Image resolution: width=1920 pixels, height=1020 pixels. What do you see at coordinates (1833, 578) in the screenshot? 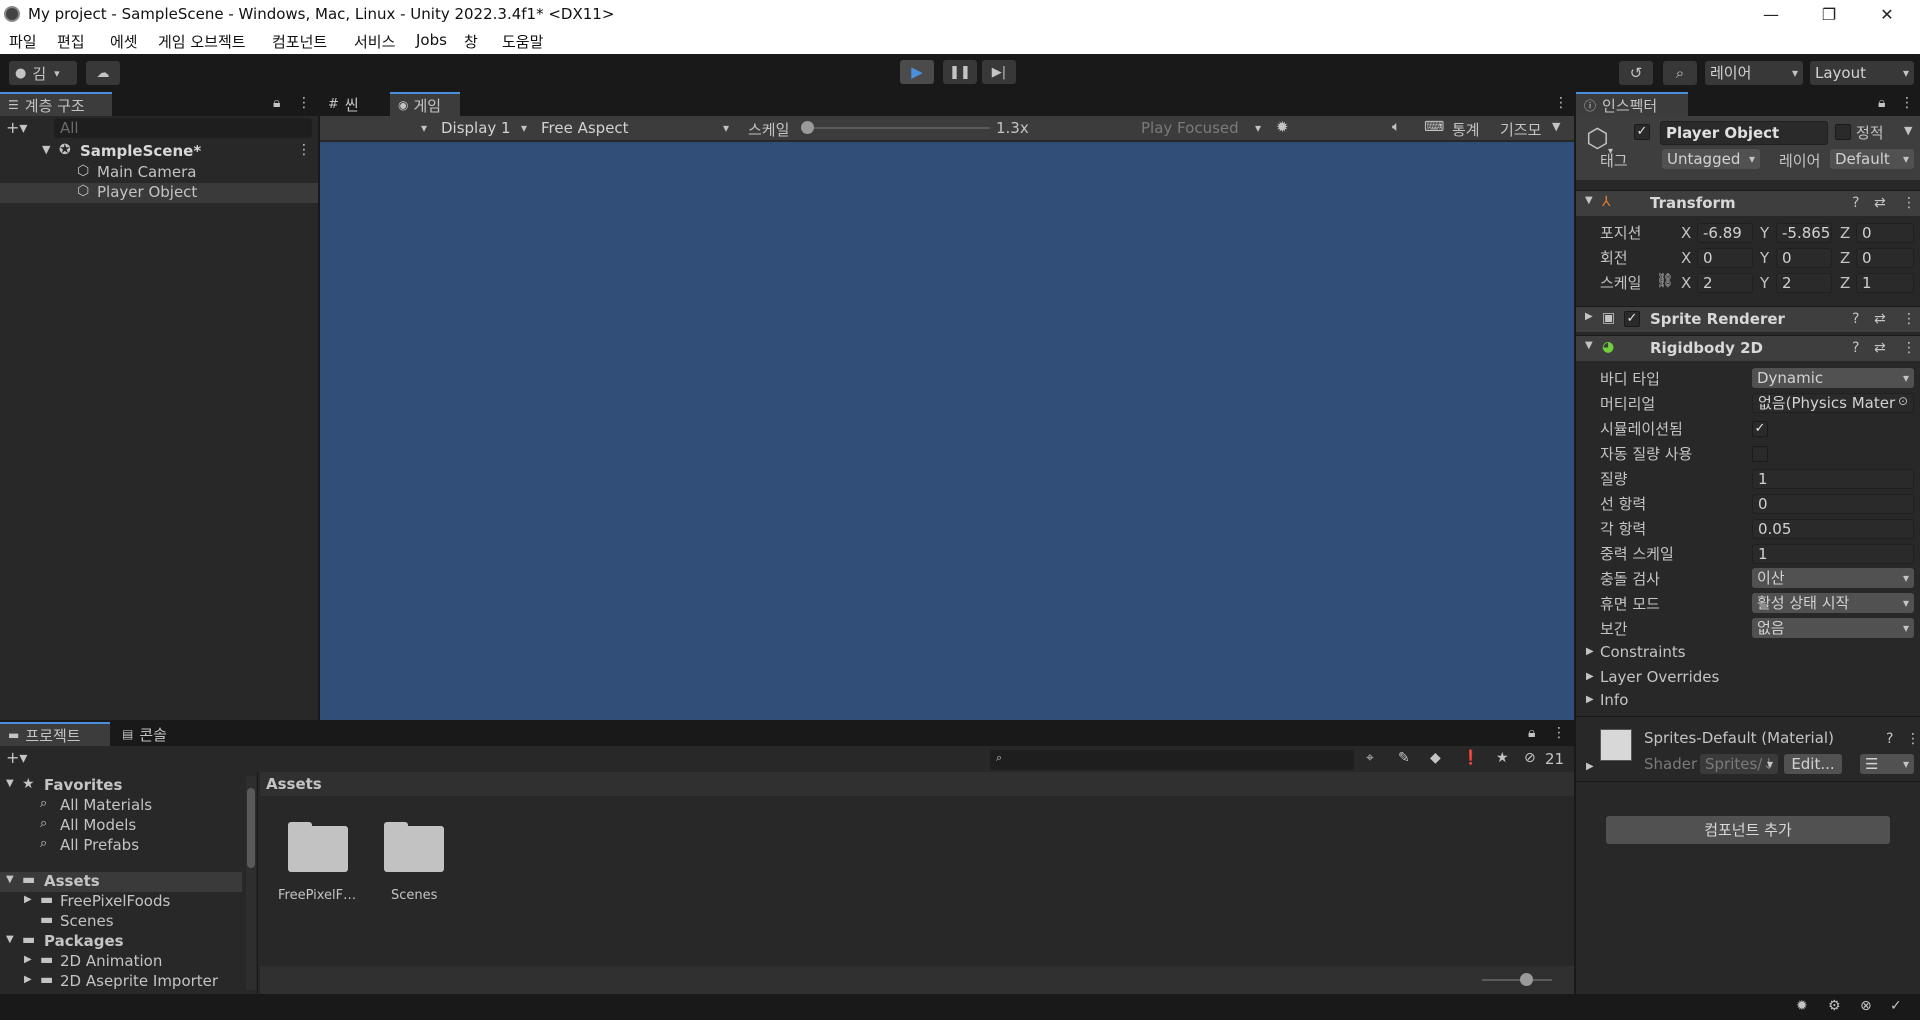
I see `collision-detection-dropdown: 이산` at bounding box center [1833, 578].